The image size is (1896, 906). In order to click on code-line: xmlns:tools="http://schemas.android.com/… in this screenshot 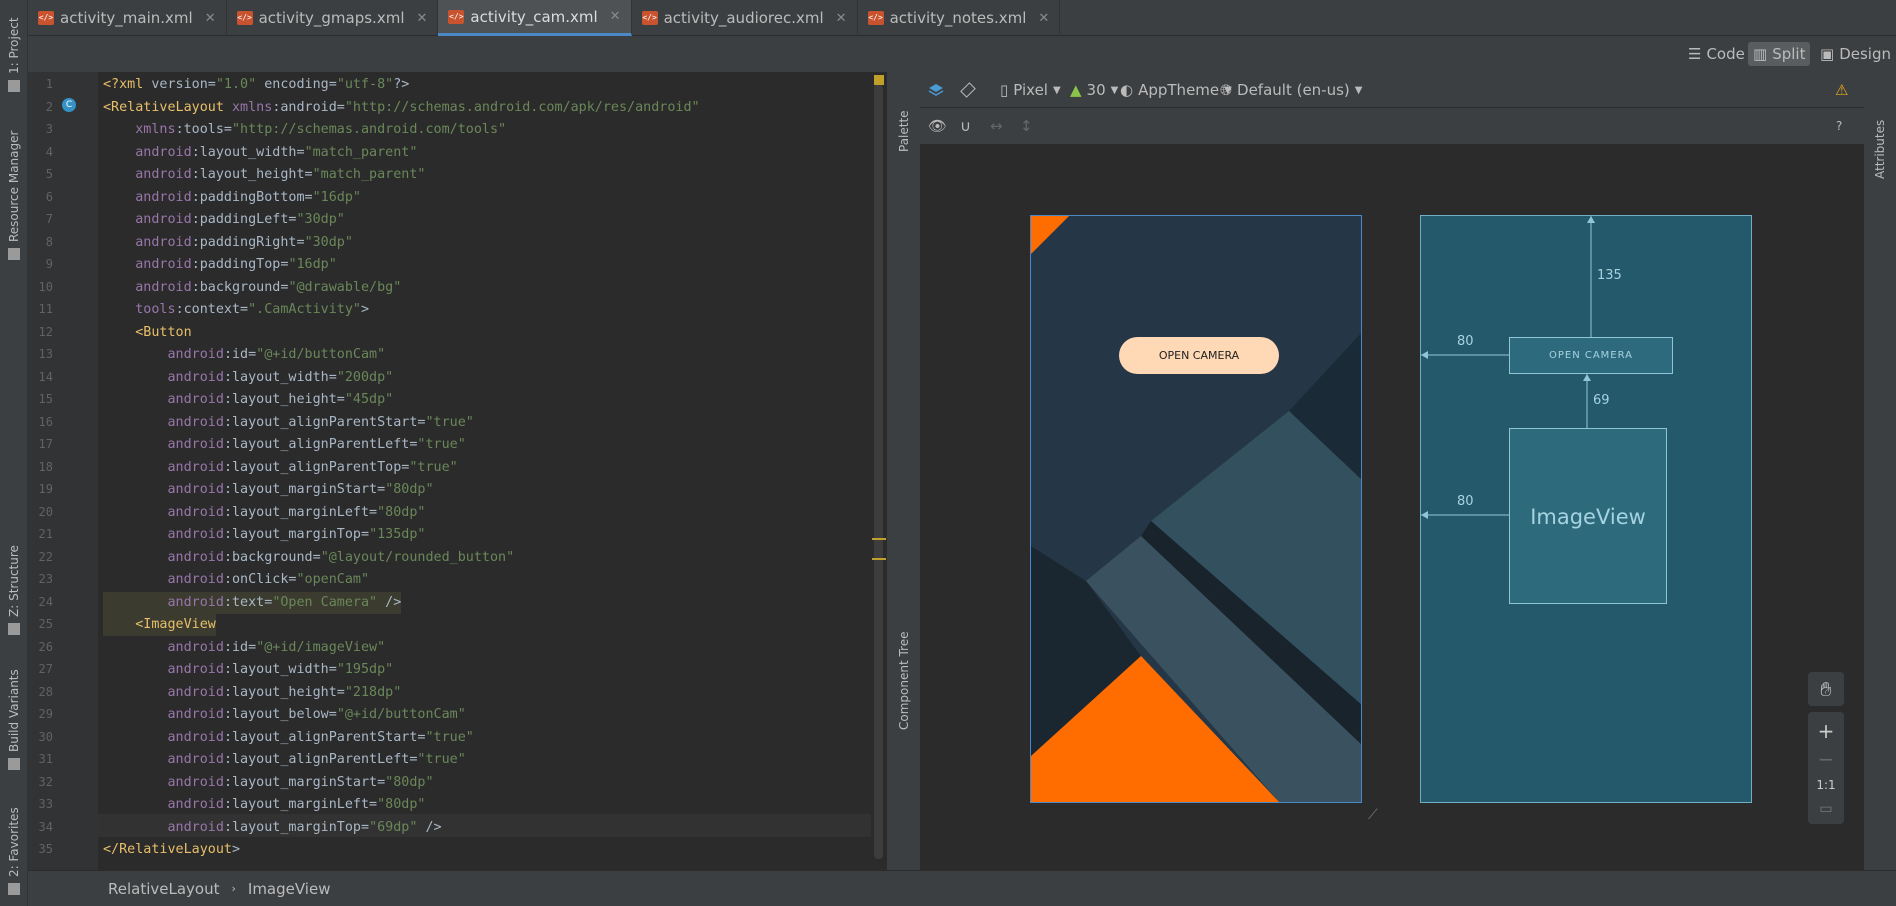, I will do `click(304, 130)`.